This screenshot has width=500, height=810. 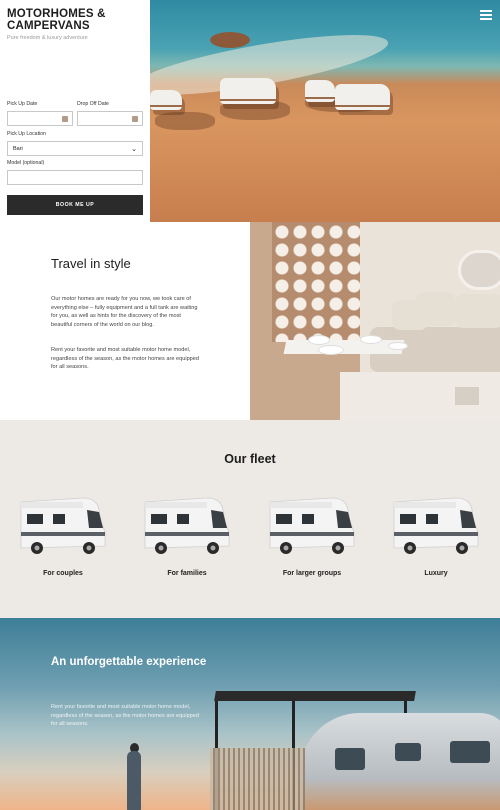 What do you see at coordinates (187, 573) in the screenshot?
I see `fleet-label: For families` at bounding box center [187, 573].